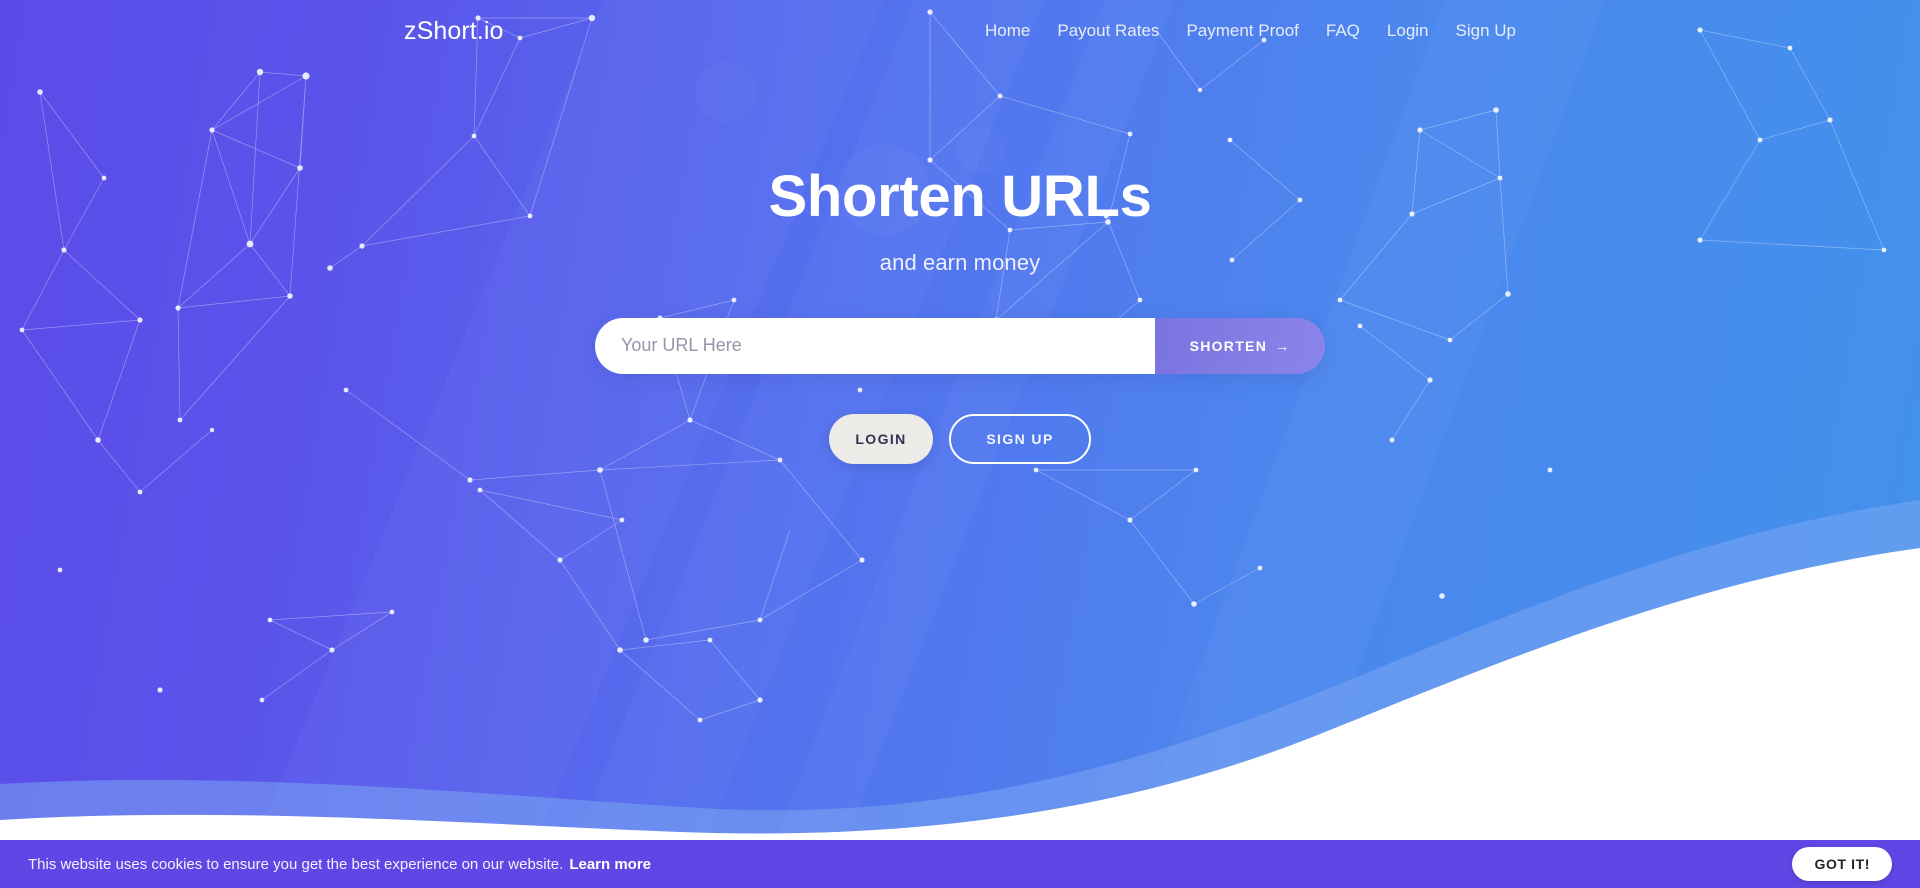  I want to click on nav-link-login: Login, so click(1408, 31).